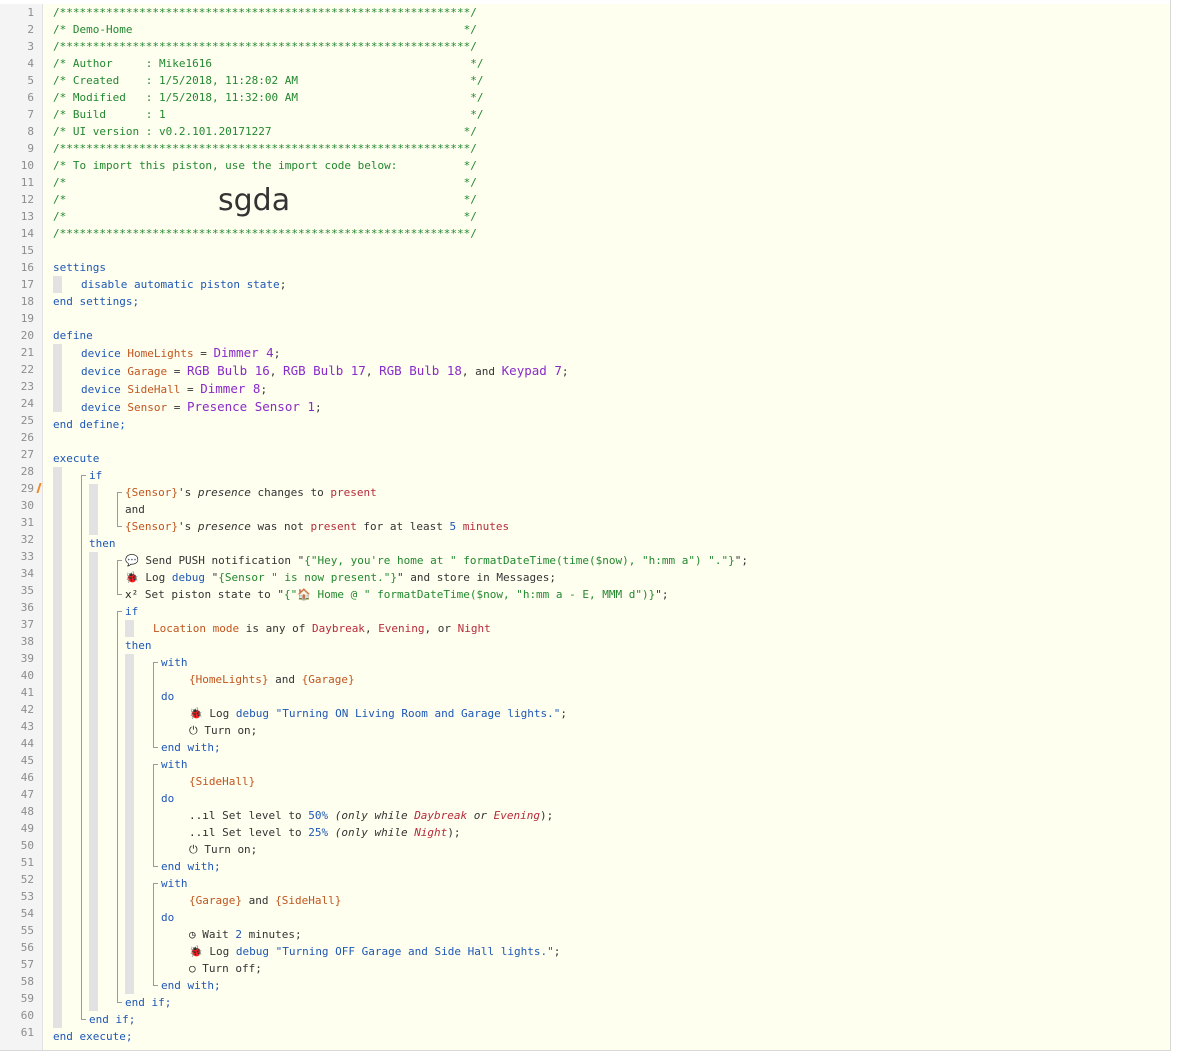  What do you see at coordinates (27, 862) in the screenshot?
I see `line-number: 51` at bounding box center [27, 862].